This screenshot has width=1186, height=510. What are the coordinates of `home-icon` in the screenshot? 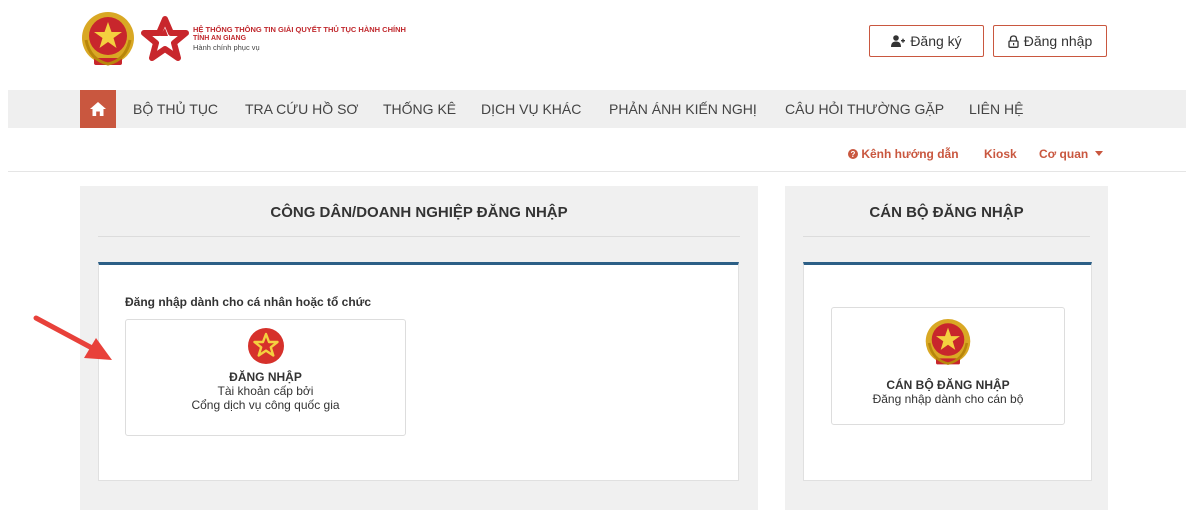 It's located at (98, 109).